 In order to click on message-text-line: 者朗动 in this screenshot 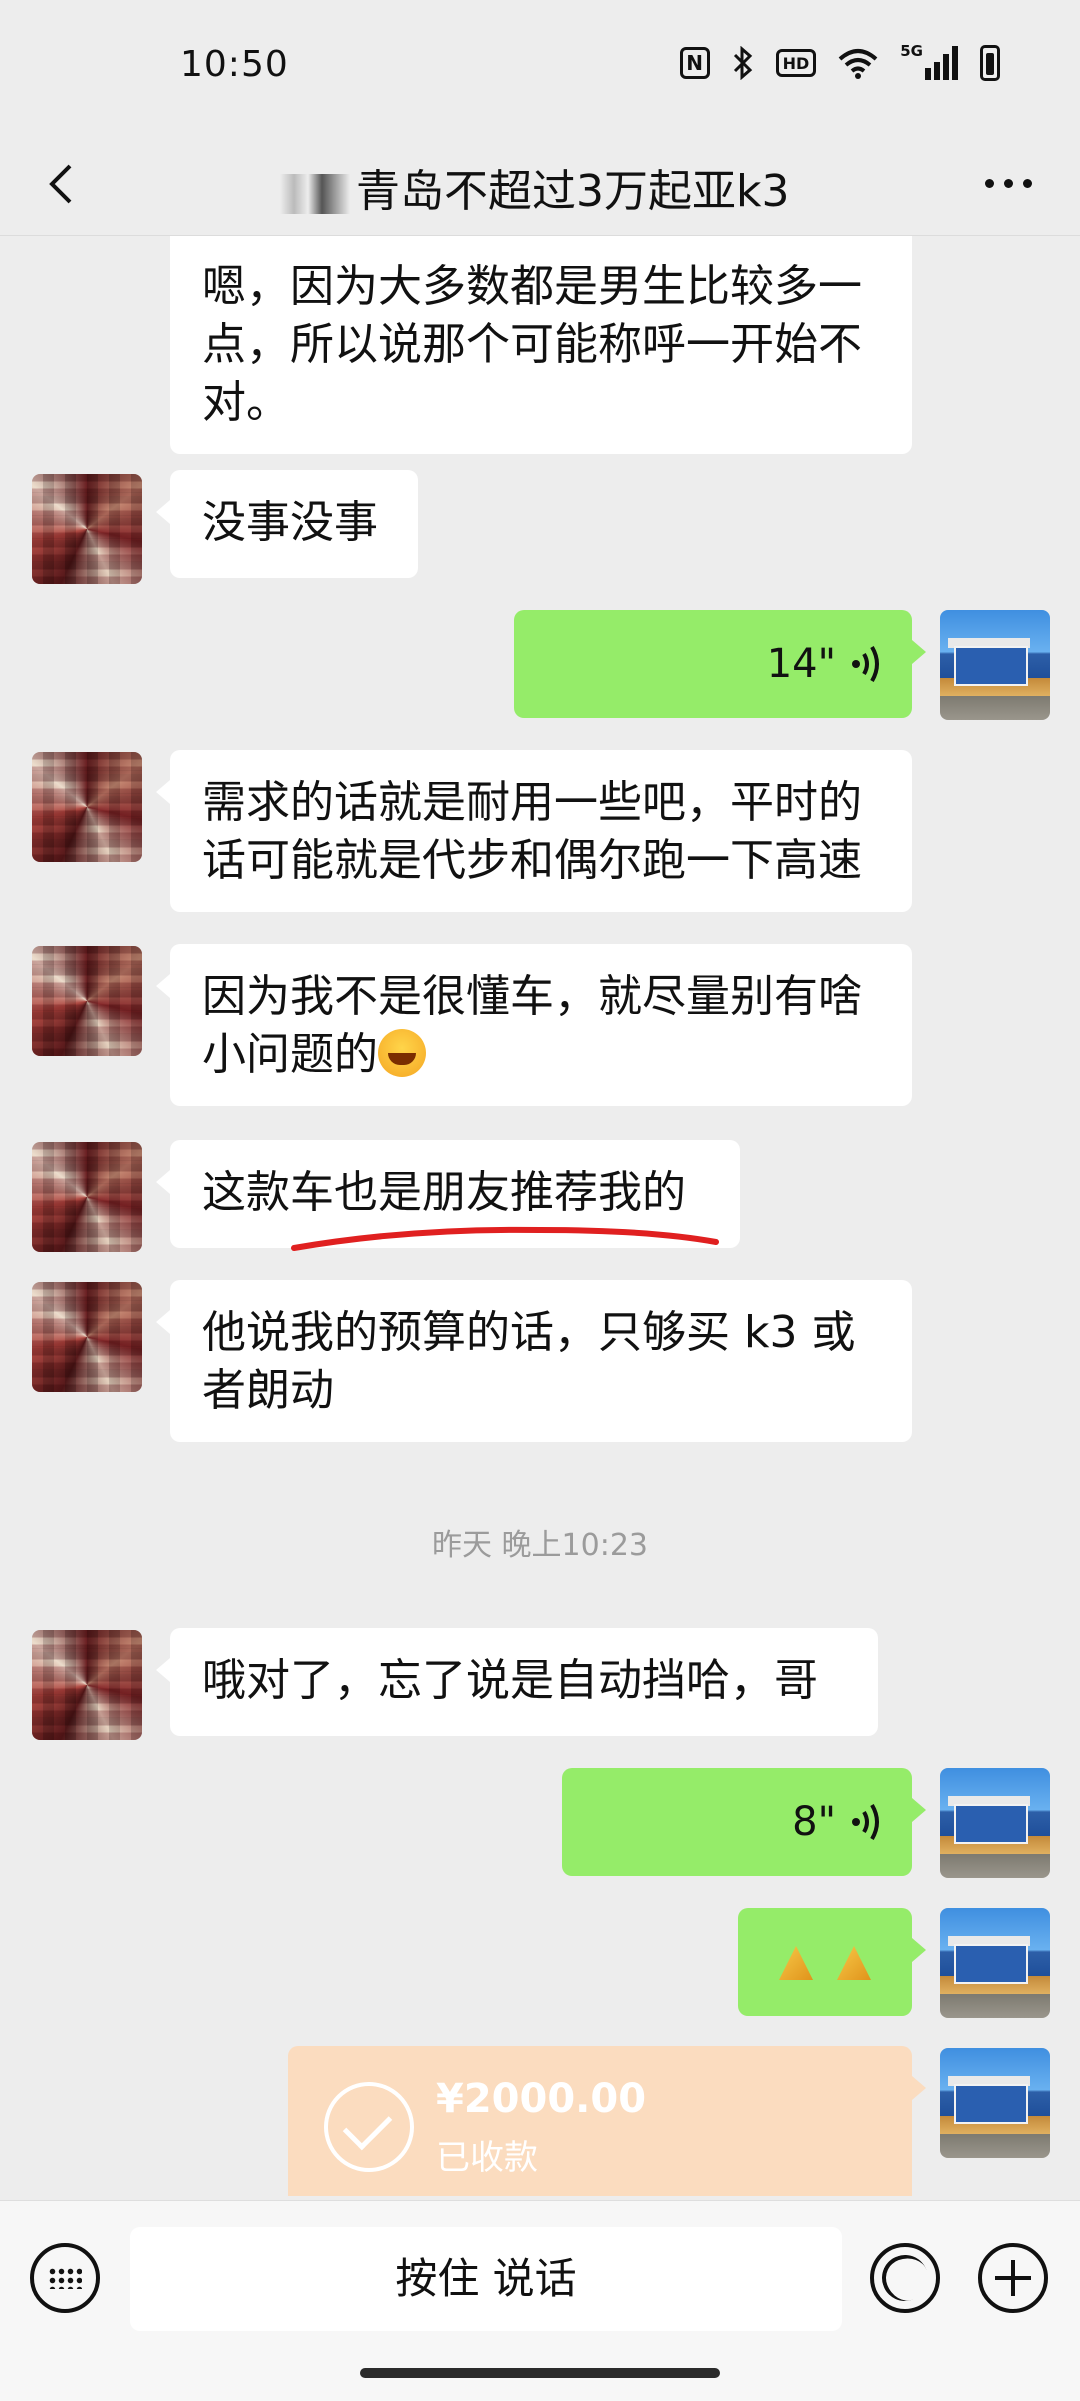, I will do `click(268, 1390)`.